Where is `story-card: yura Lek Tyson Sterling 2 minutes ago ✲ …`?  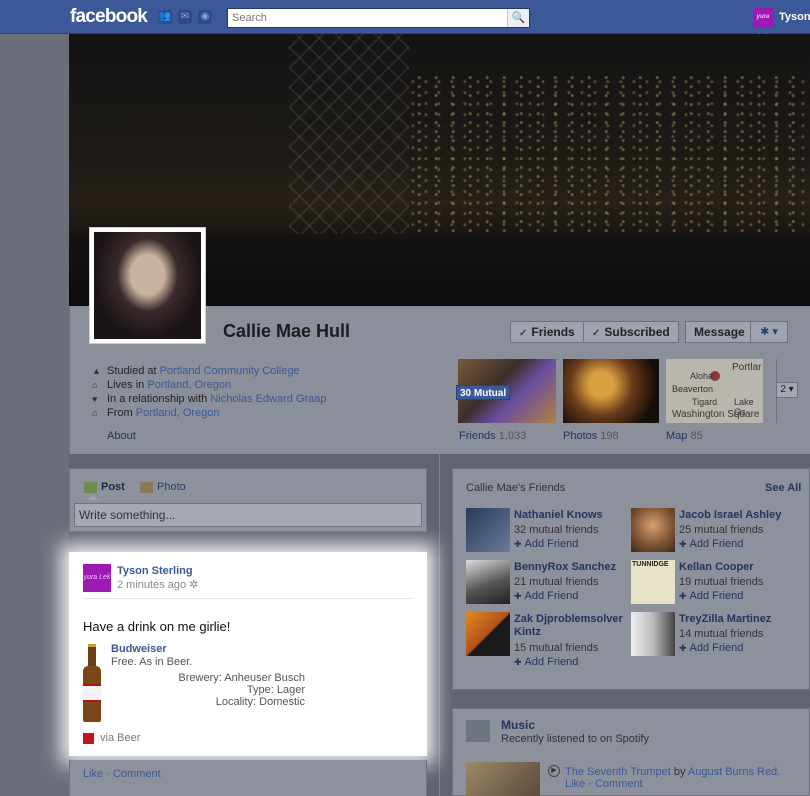 story-card: yura Lek Tyson Sterling 2 minutes ago ✲ … is located at coordinates (248, 654).